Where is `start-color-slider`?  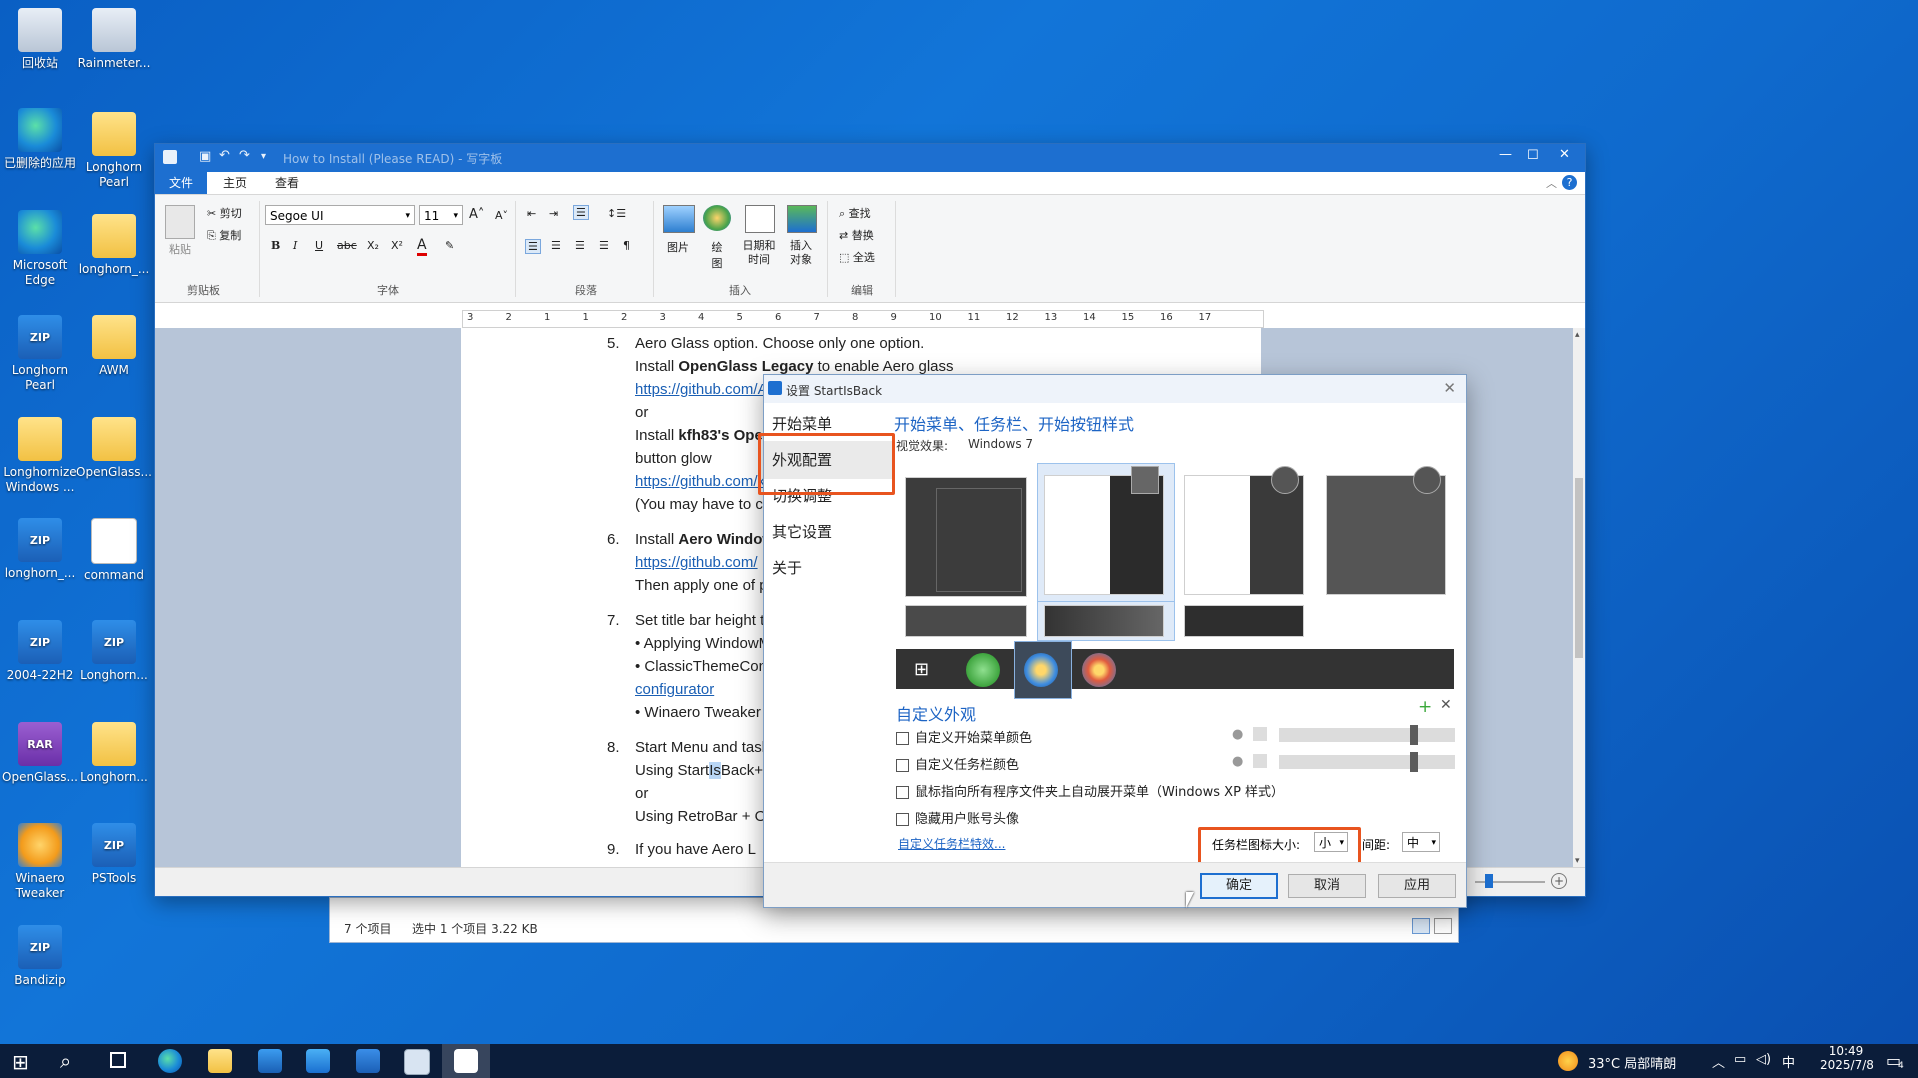
start-color-slider is located at coordinates (1367, 735).